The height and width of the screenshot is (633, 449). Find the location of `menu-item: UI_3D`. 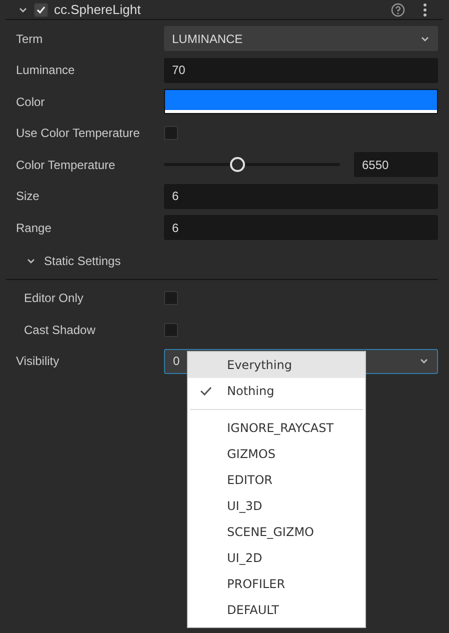

menu-item: UI_3D is located at coordinates (276, 506).